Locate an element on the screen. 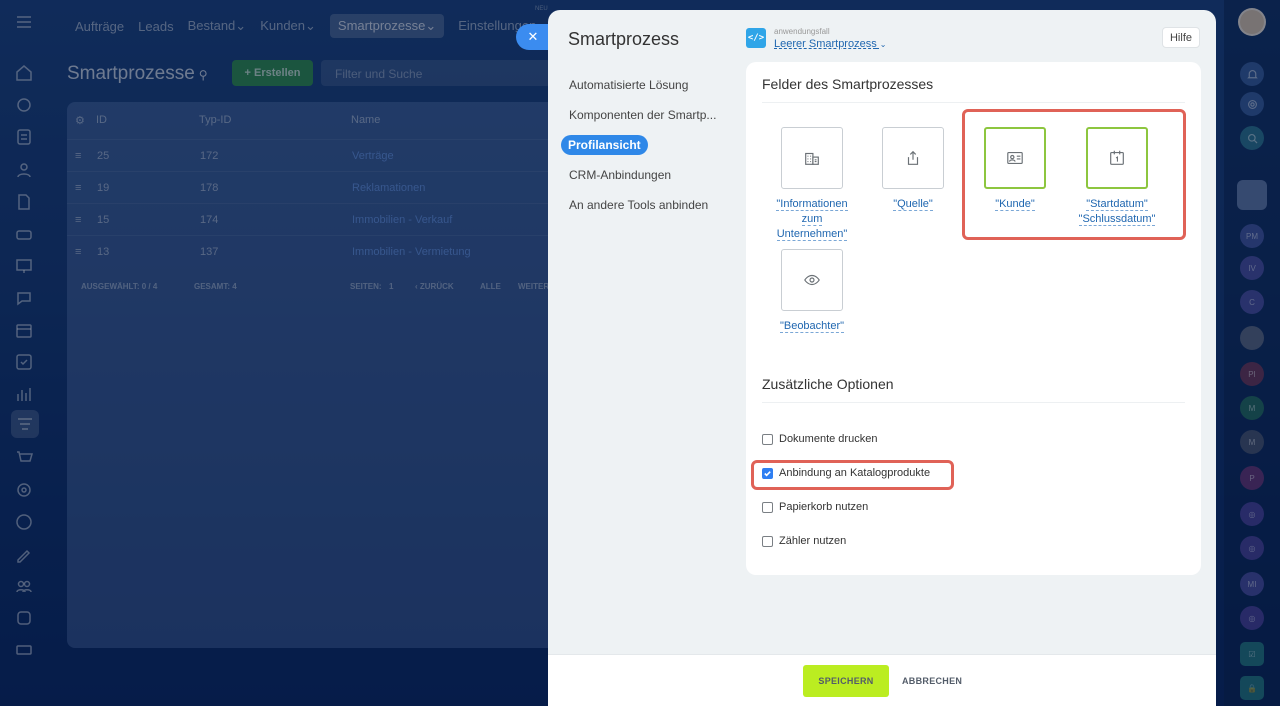 The image size is (1280, 706). help-button: Hilfe is located at coordinates (1180, 37).